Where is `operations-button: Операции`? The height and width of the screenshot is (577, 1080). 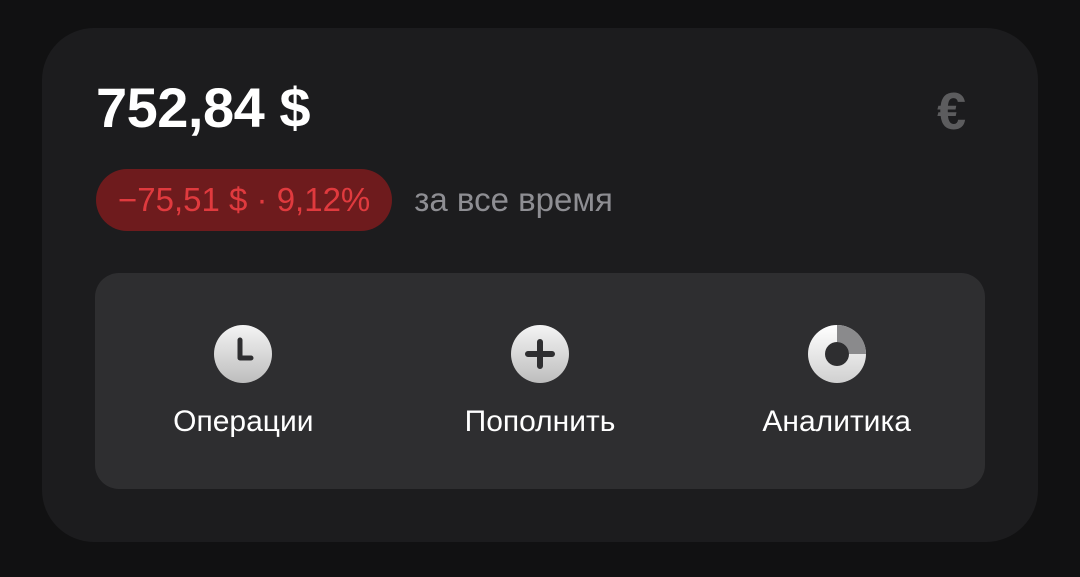 operations-button: Операции is located at coordinates (243, 381).